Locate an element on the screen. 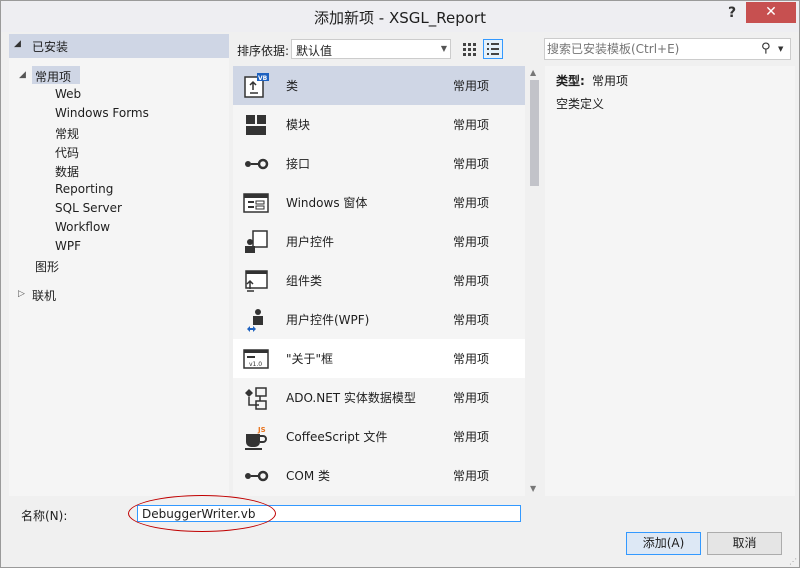  module-icon is located at coordinates (256, 125).